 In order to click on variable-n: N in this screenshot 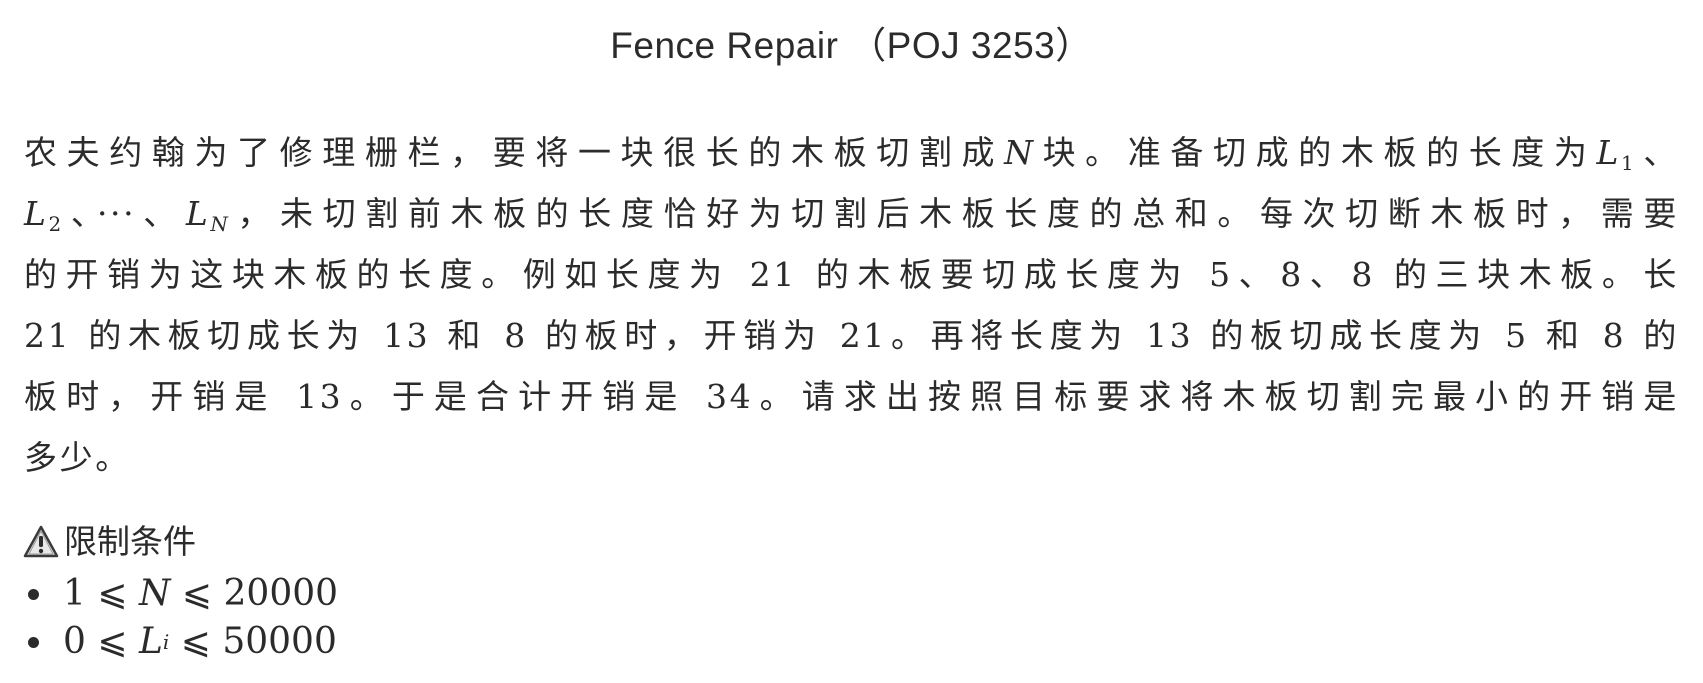, I will do `click(1020, 152)`.